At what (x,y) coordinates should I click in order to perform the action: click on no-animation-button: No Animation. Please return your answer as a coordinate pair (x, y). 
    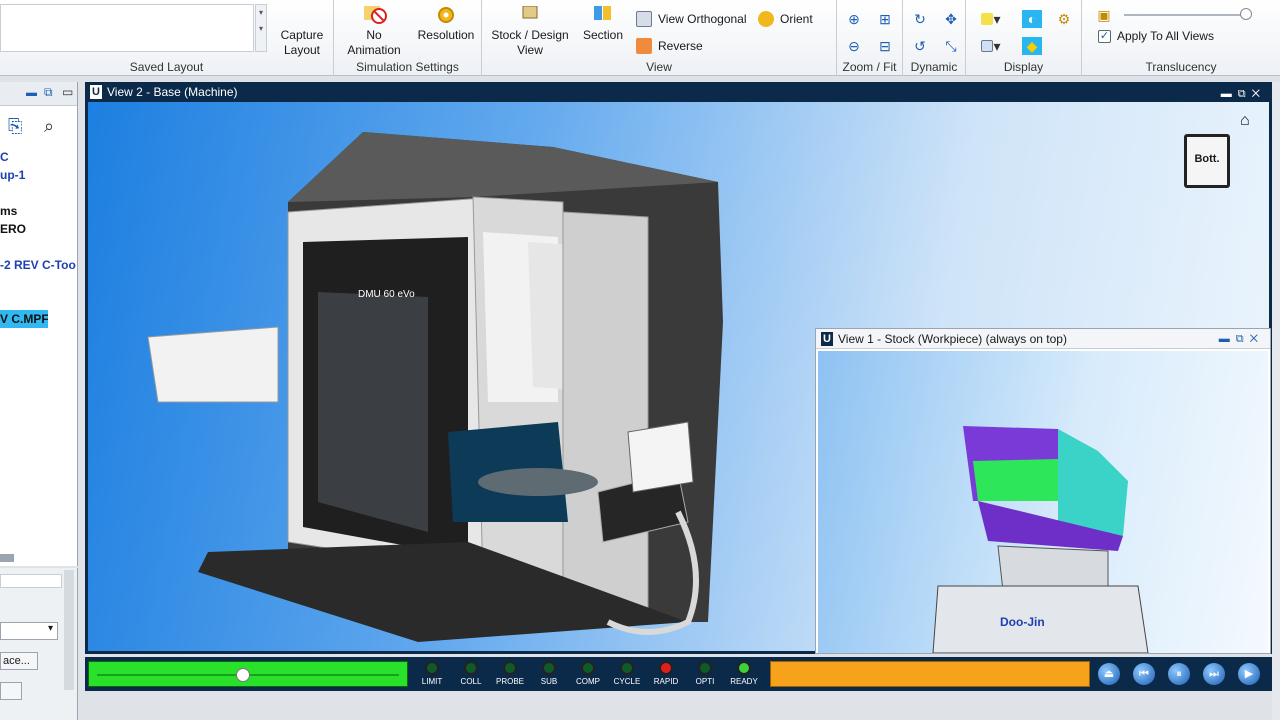
    Looking at the image, I should click on (374, 32).